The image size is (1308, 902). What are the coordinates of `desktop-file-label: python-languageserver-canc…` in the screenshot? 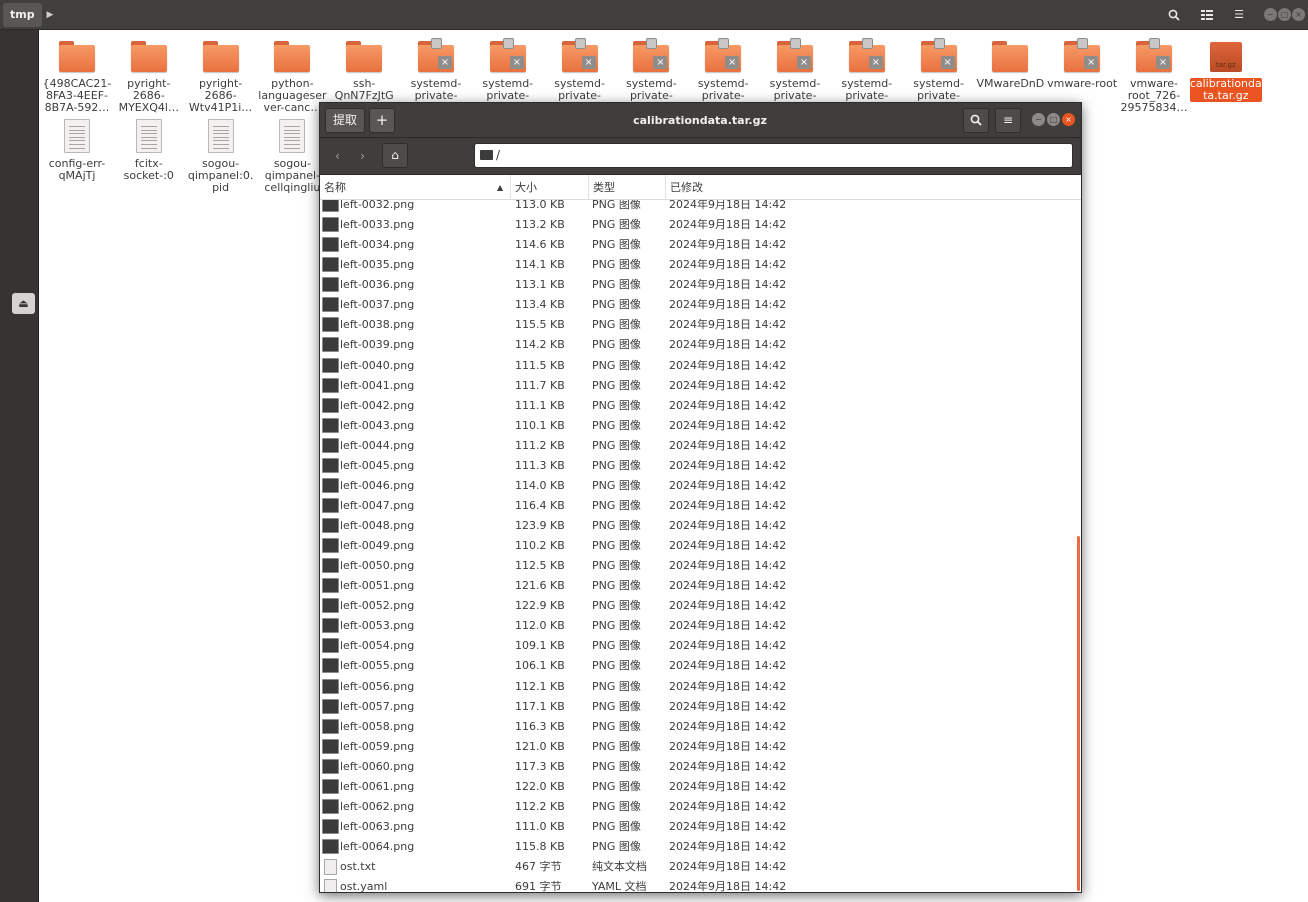 It's located at (292, 95).